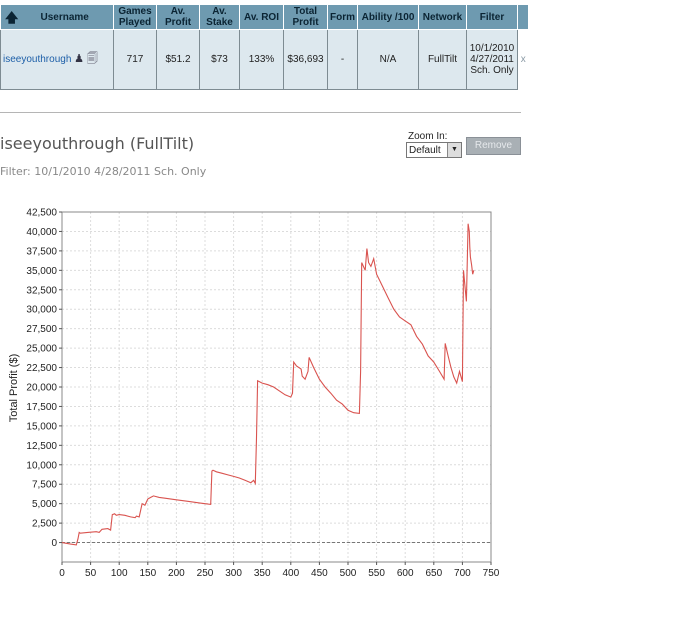  I want to click on av-roi-value: 133%, so click(261, 59).